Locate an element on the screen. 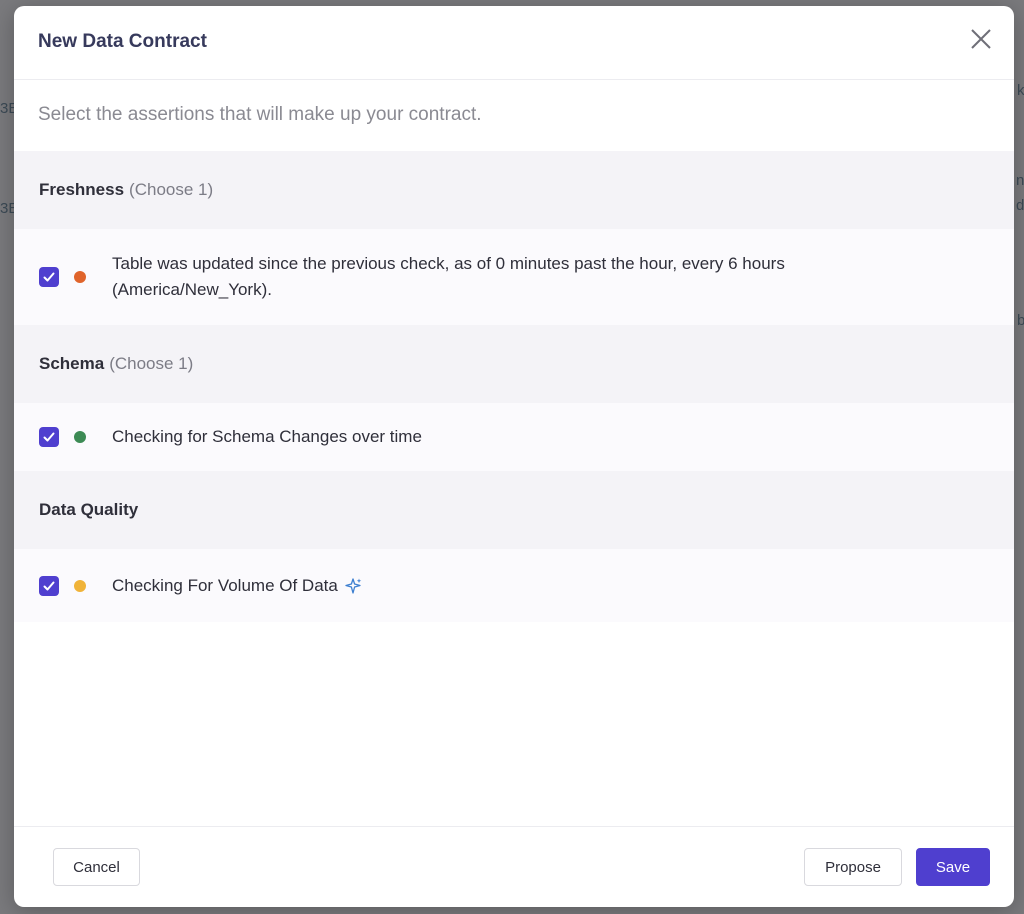 The height and width of the screenshot is (914, 1024). section-name: Freshness is located at coordinates (82, 189).